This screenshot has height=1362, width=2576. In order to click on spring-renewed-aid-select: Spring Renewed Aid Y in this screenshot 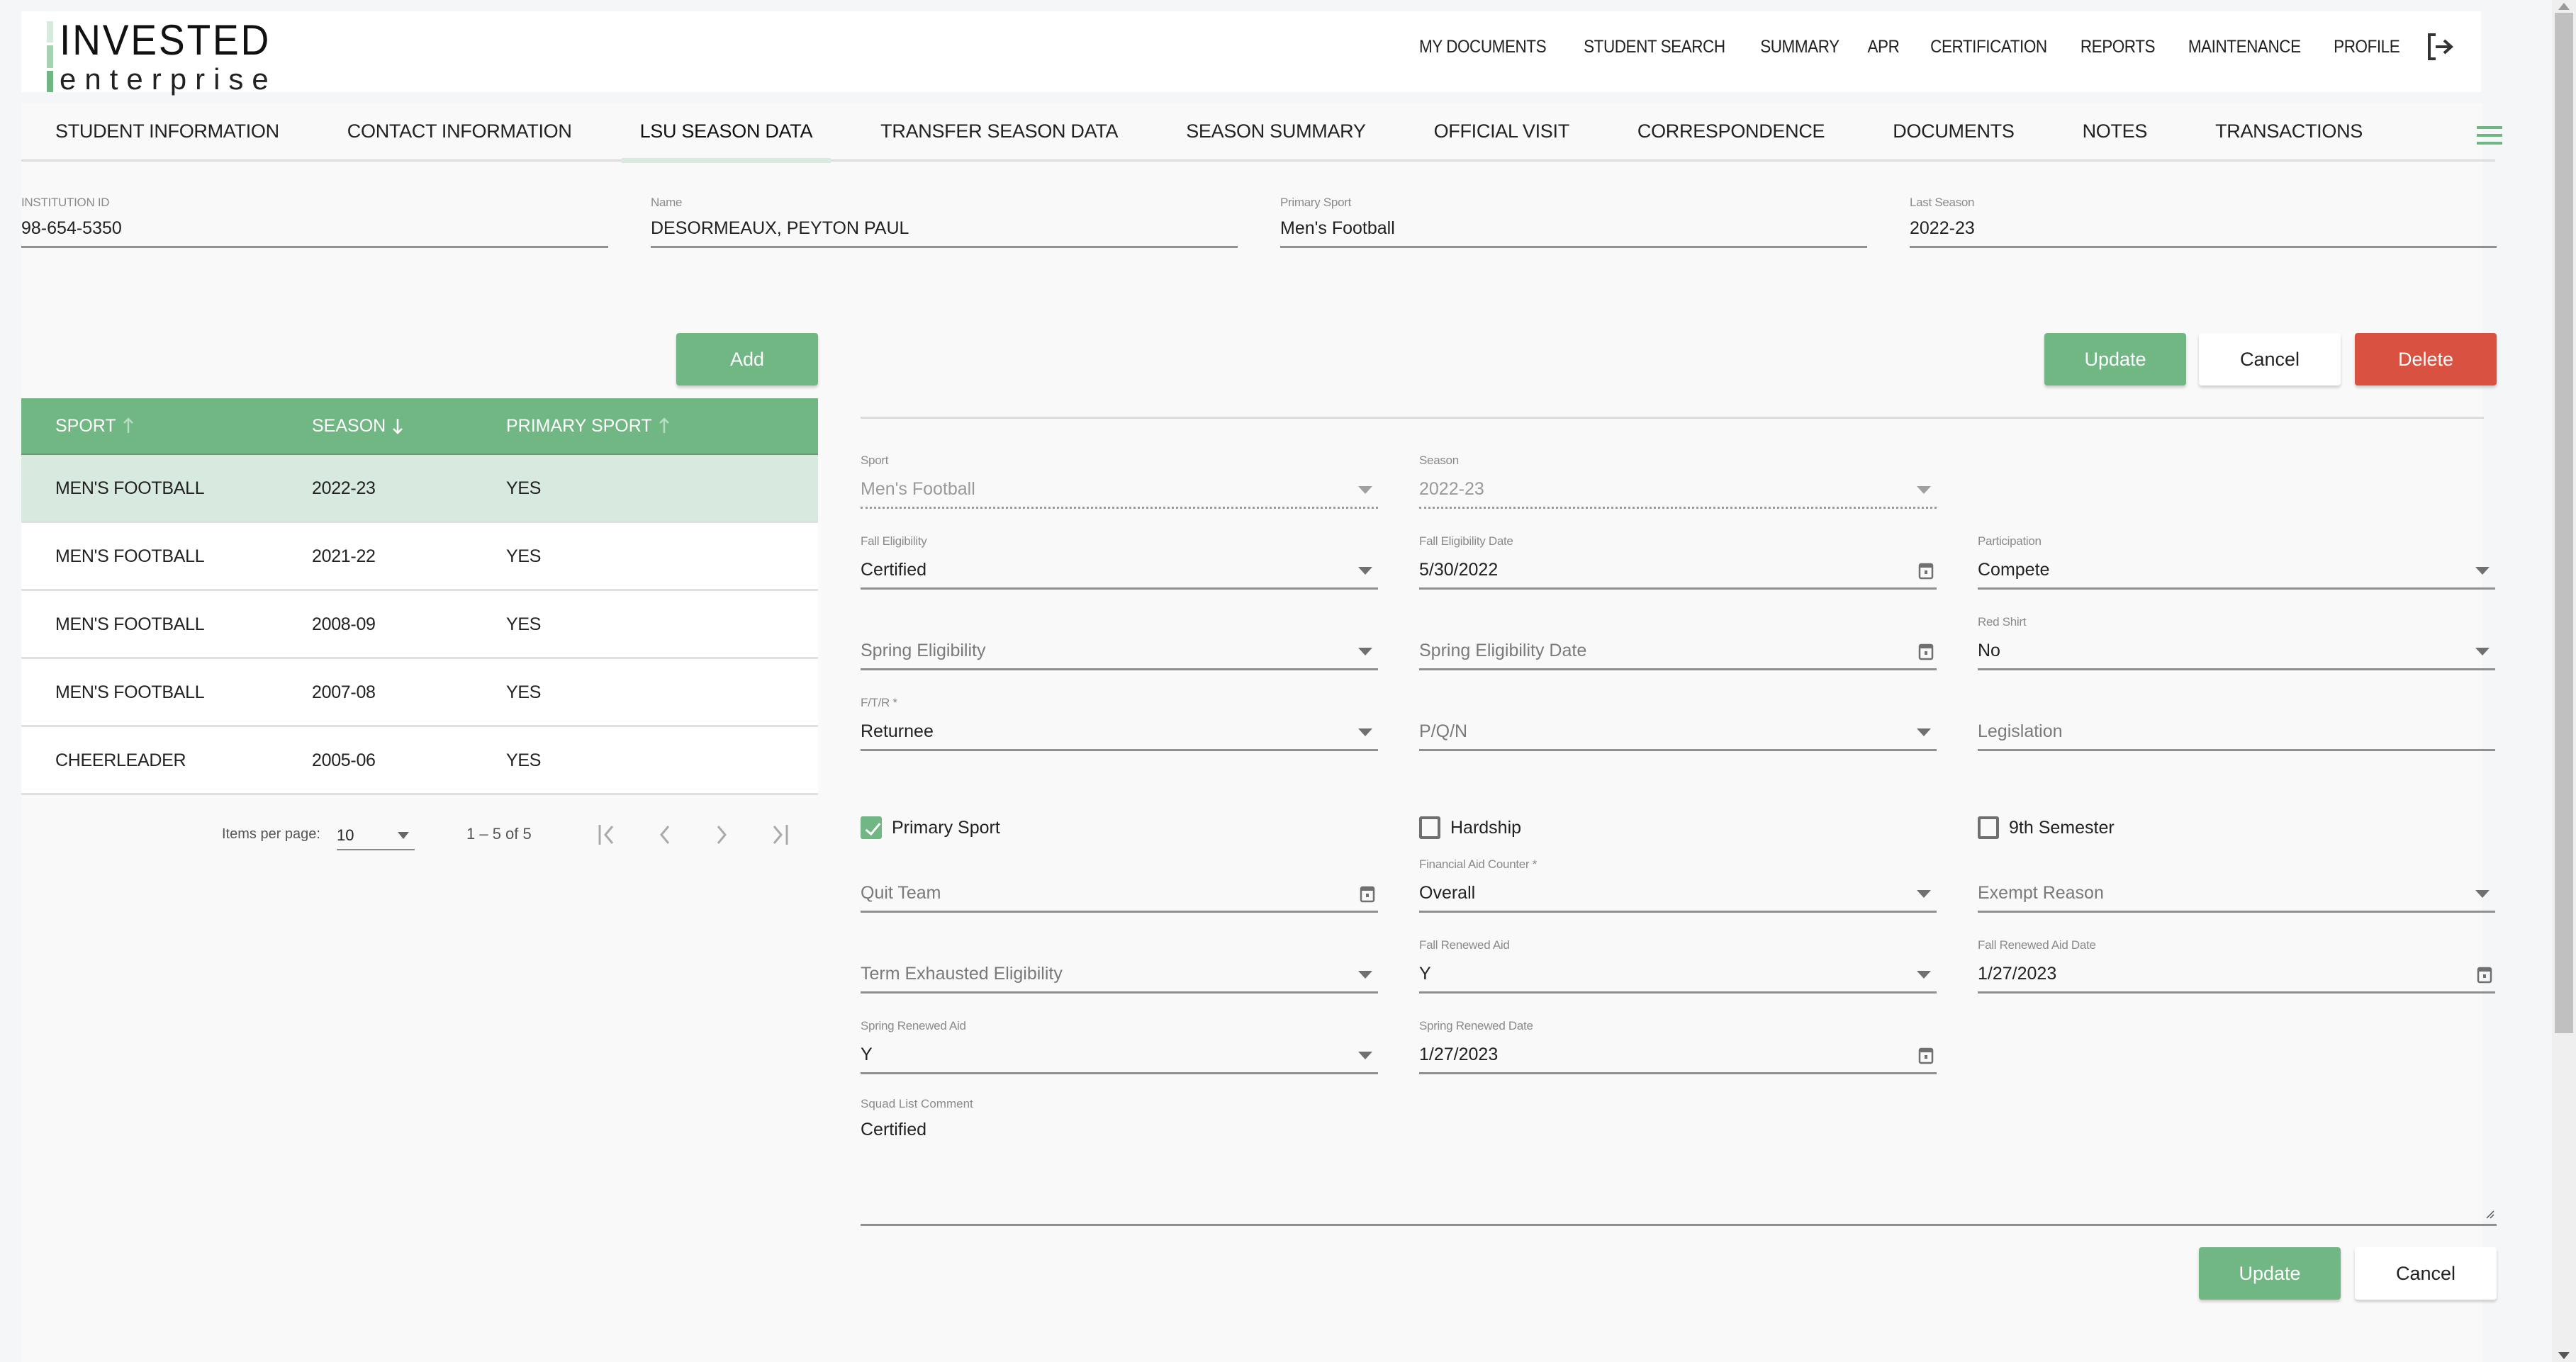, I will do `click(1119, 1046)`.